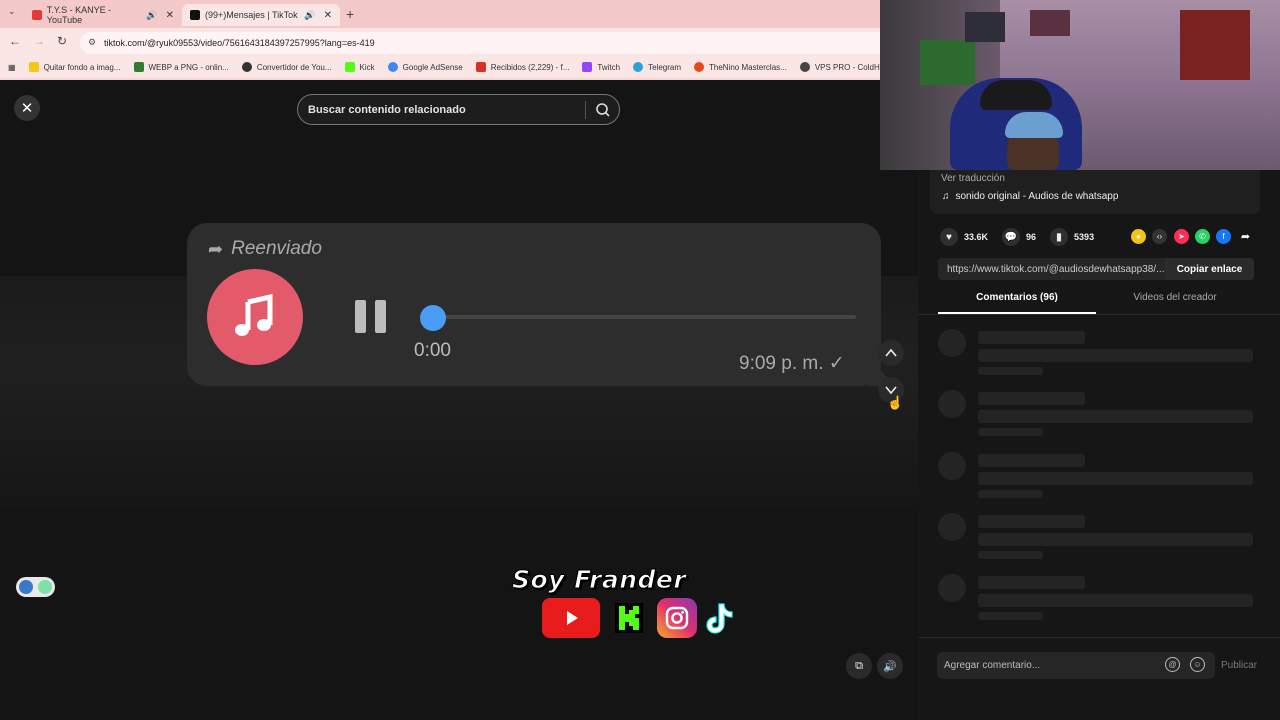 This screenshot has height=720, width=1280. What do you see at coordinates (677, 618) in the screenshot?
I see `instagram-icon` at bounding box center [677, 618].